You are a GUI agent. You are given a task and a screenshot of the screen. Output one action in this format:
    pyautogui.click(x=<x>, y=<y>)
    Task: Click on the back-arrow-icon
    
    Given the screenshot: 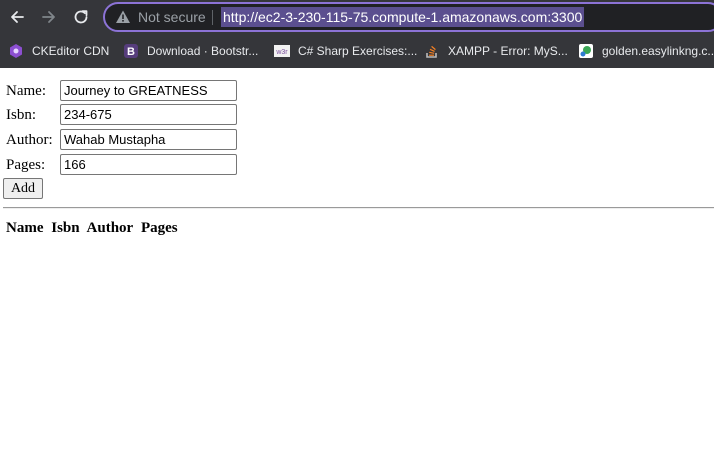 What is the action you would take?
    pyautogui.click(x=17, y=17)
    